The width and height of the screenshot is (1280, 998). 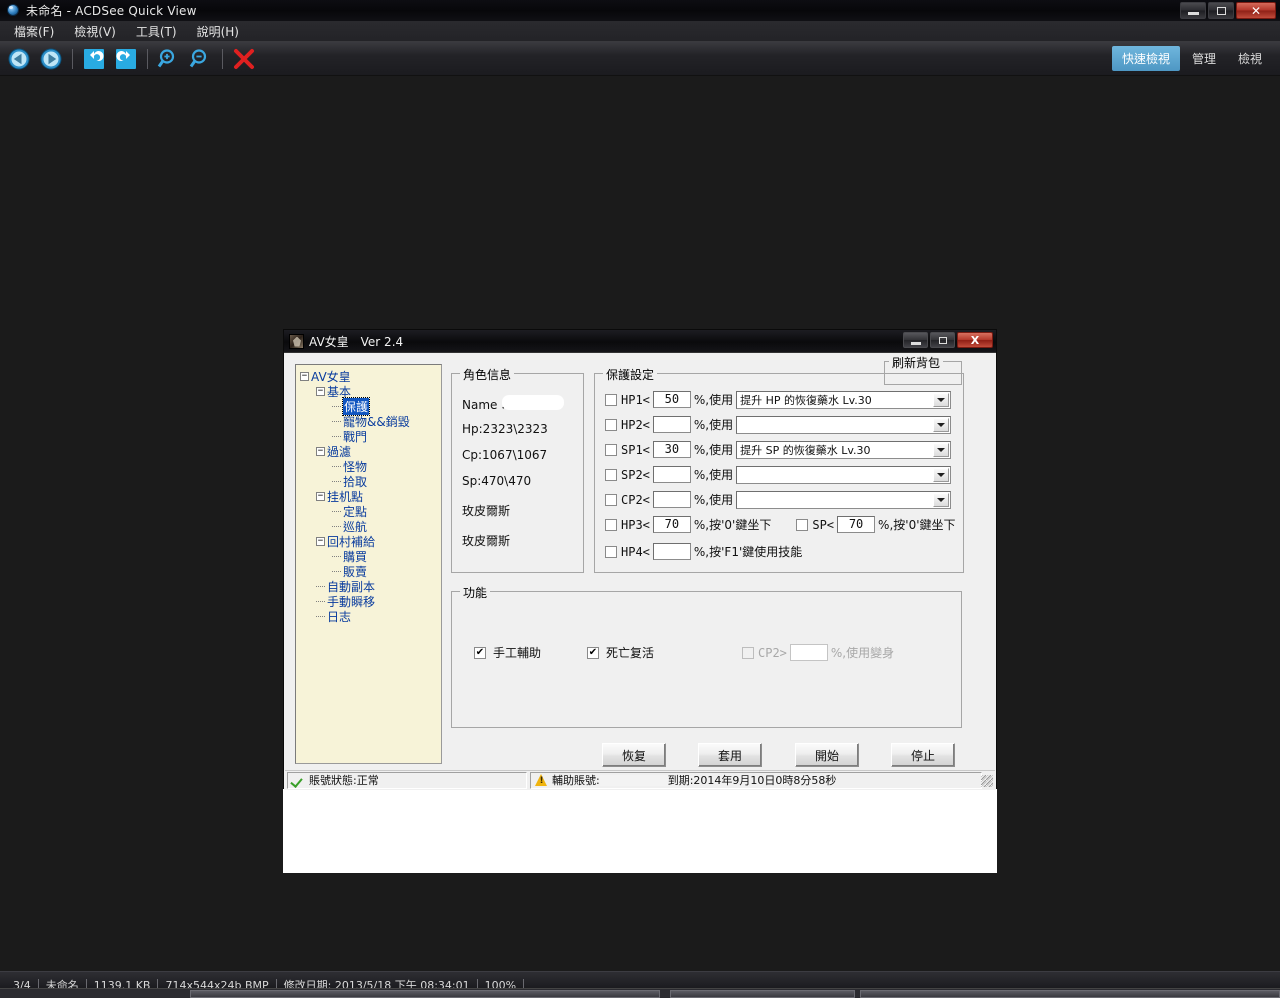 I want to click on hp1-threshold-input: 50, so click(x=671, y=399).